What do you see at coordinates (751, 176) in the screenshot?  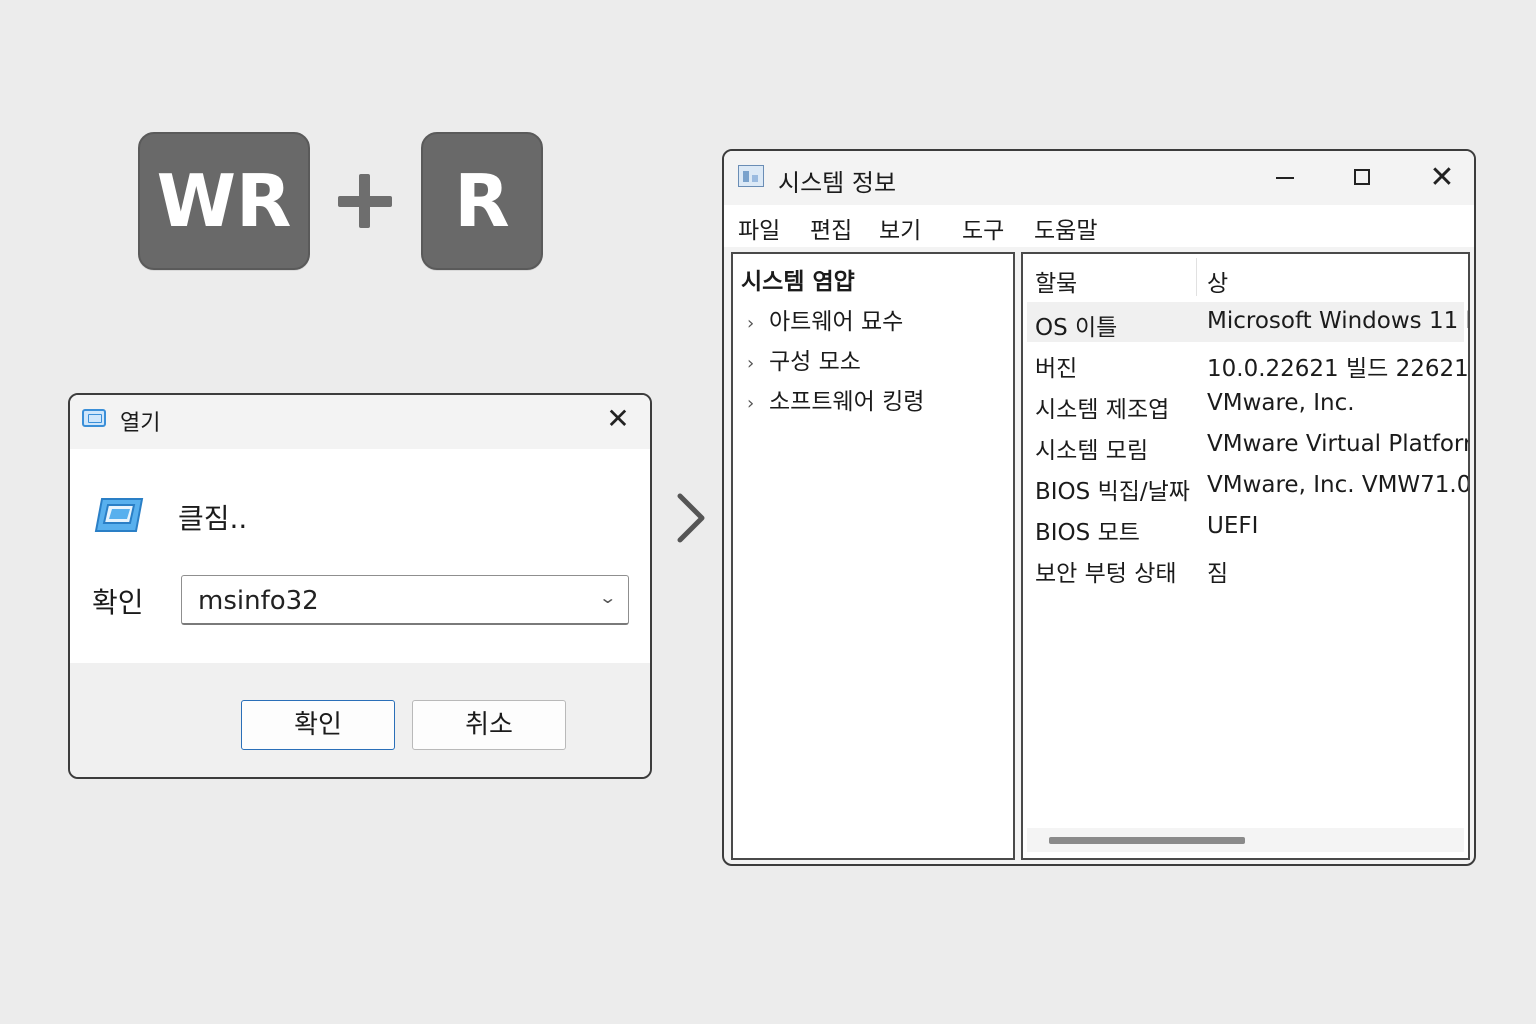 I see `system-info-icon` at bounding box center [751, 176].